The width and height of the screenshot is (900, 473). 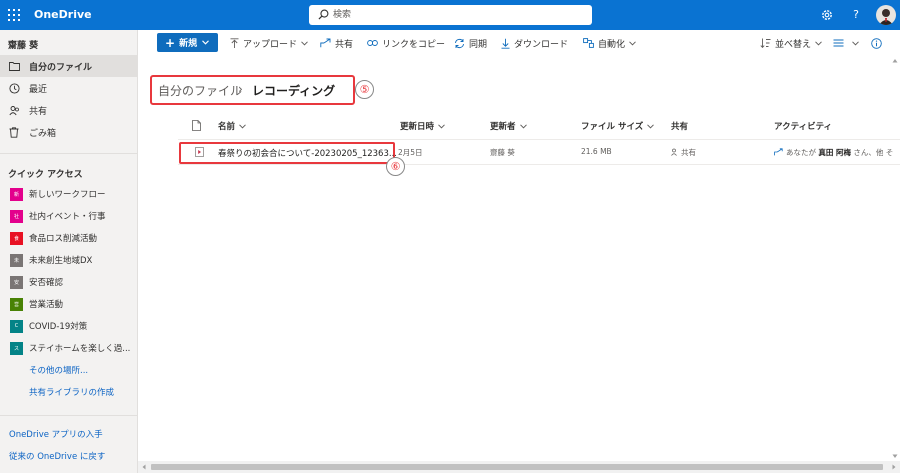 I want to click on sidebar-site-item: 社 社内イベント・行事, so click(x=68, y=216).